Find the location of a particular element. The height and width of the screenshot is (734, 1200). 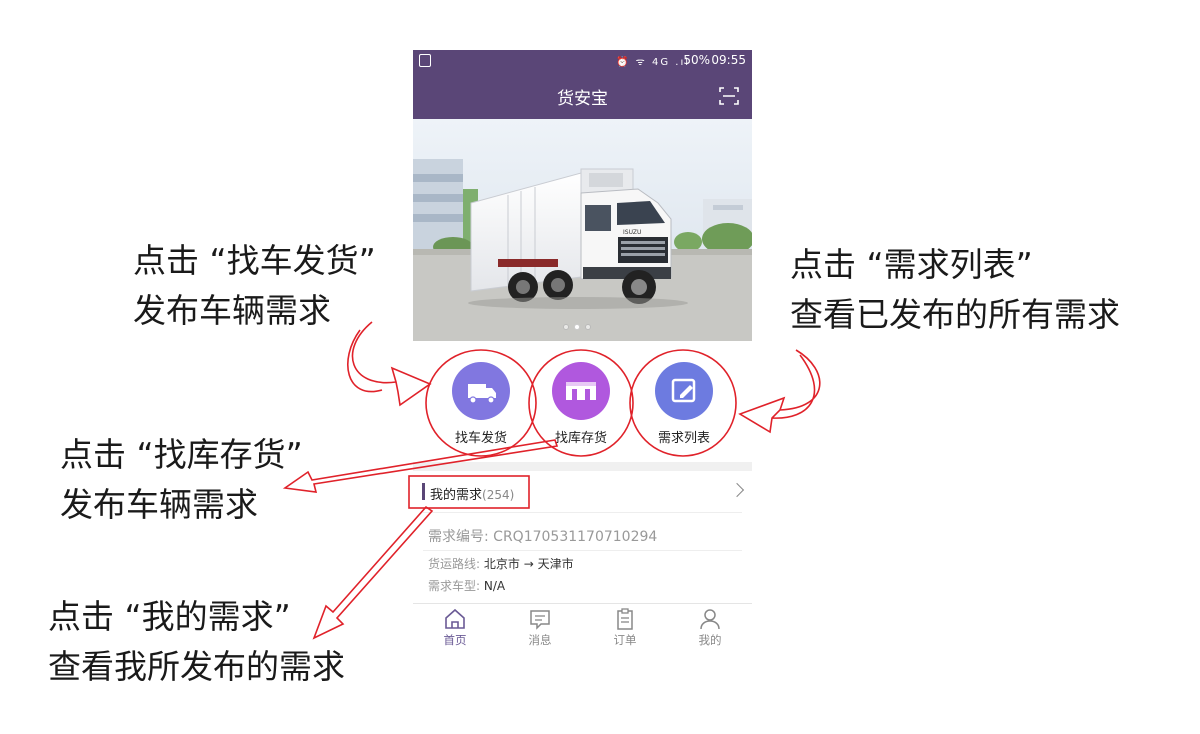

demand-list-circle is located at coordinates (684, 391).